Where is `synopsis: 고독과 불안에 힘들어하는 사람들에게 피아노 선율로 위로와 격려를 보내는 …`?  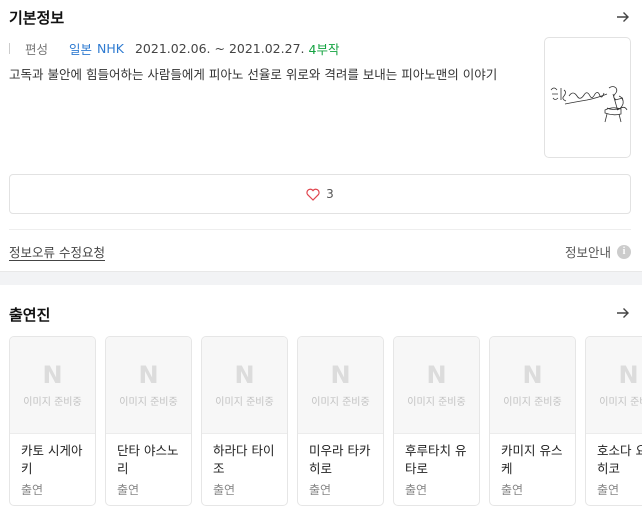 synopsis: 고독과 불안에 힘들어하는 사람들에게 피아노 선율로 위로와 격려를 보내는 … is located at coordinates (253, 74).